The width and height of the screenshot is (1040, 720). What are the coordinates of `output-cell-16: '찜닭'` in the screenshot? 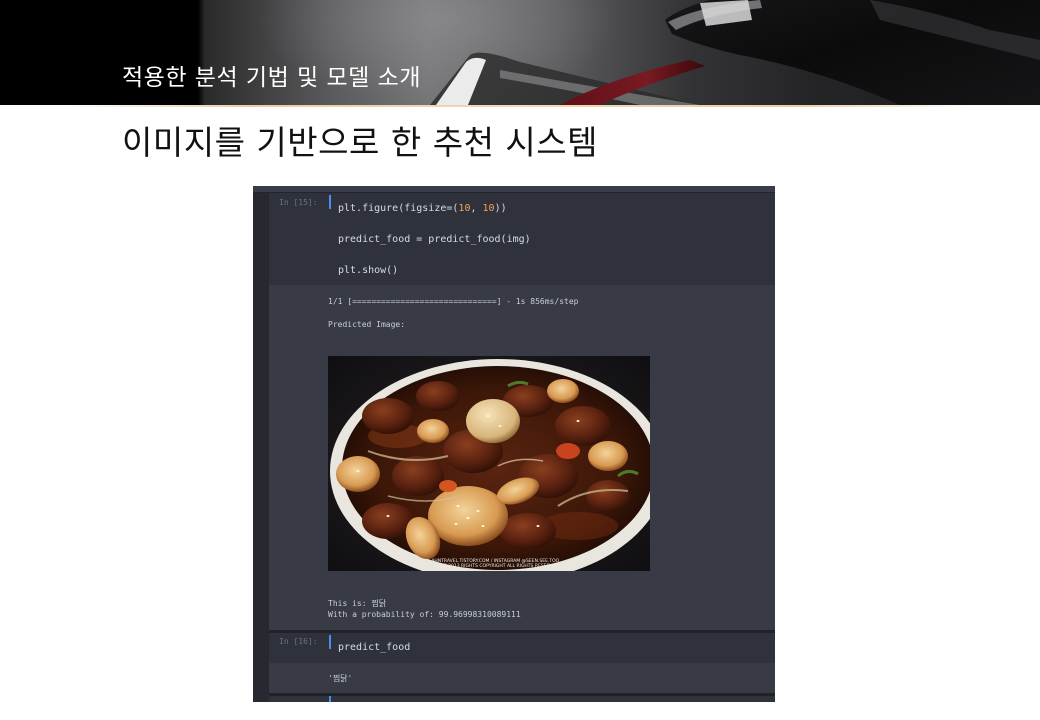 It's located at (522, 678).